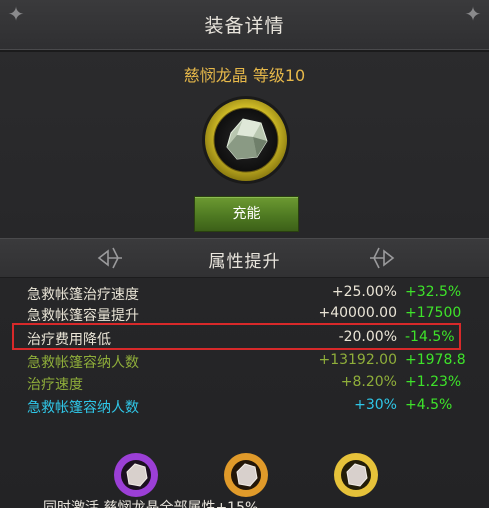 The height and width of the screenshot is (508, 489). Describe the element at coordinates (151, 504) in the screenshot. I see `set-bonus-text: 同时激活 慈悯龙晶全部属性+15%` at that location.